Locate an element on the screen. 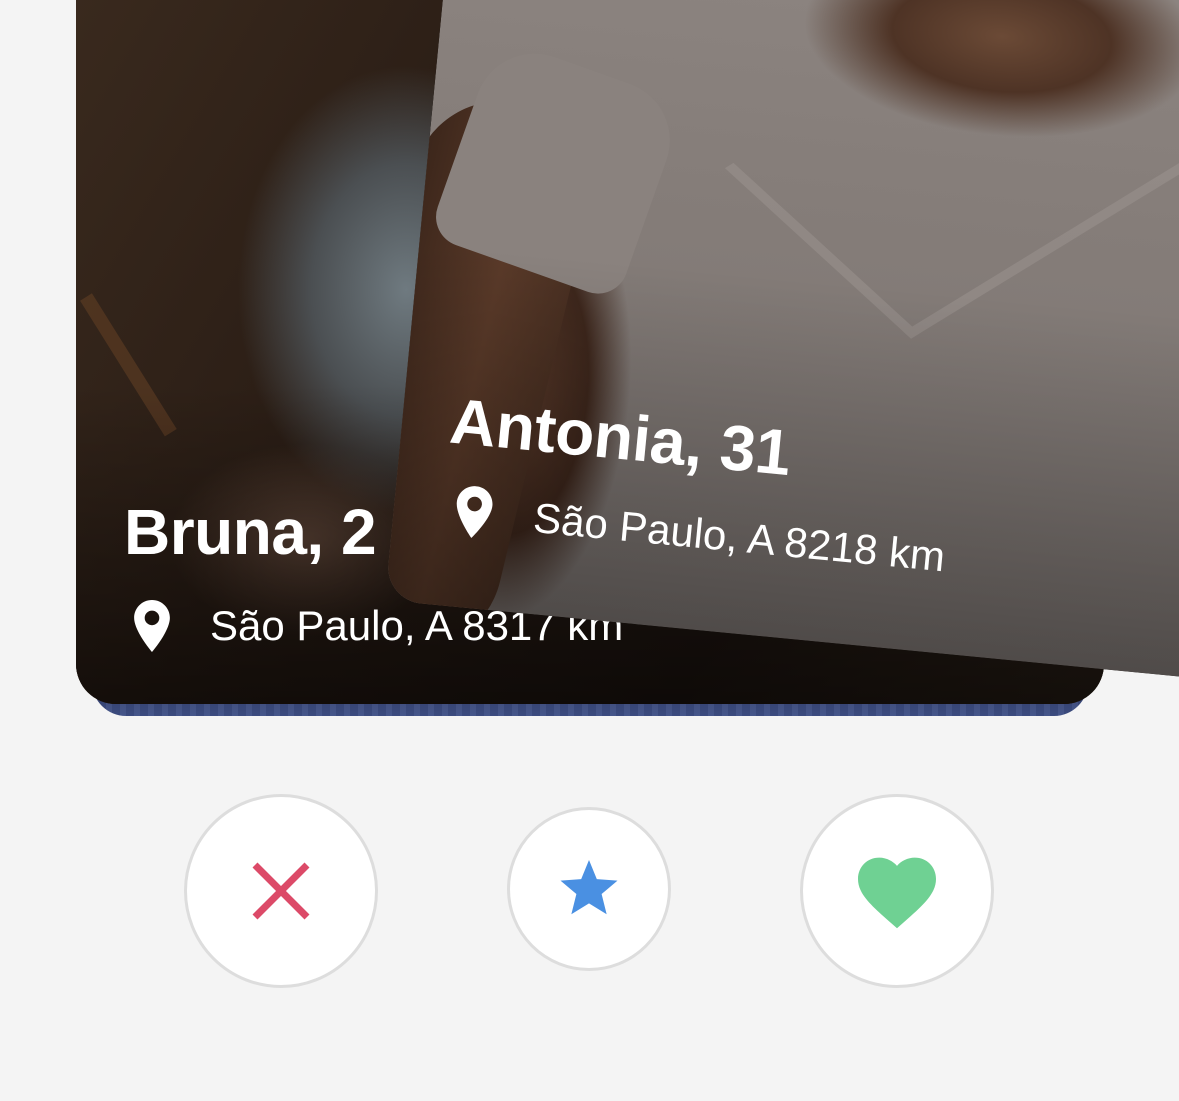 This screenshot has height=1101, width=1179. super-like-button is located at coordinates (589, 889).